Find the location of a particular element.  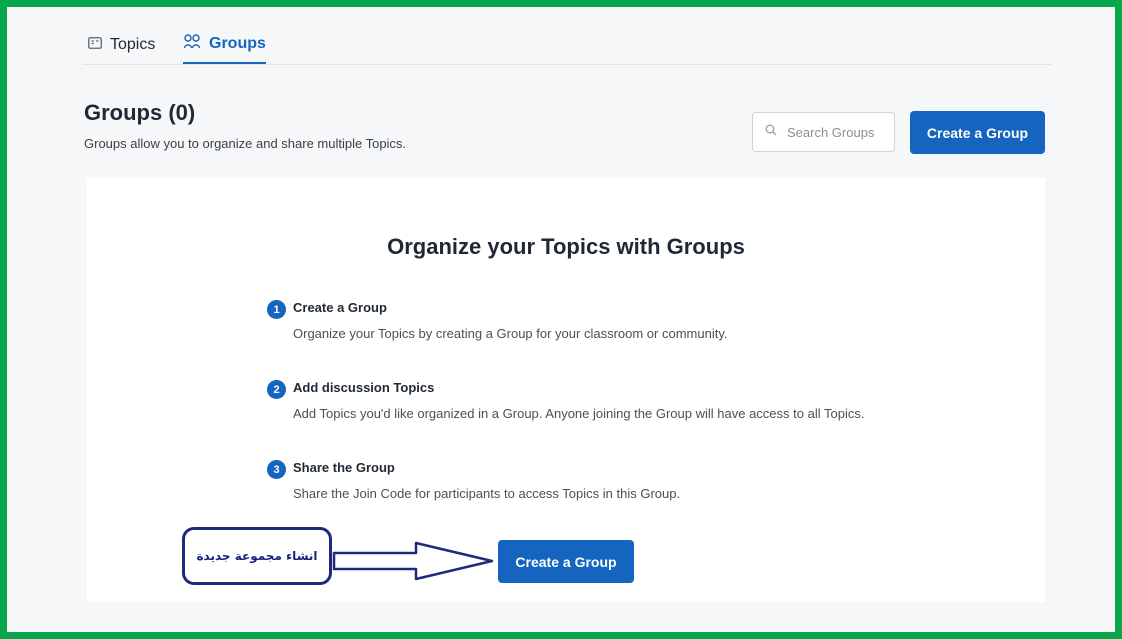

topics-icon is located at coordinates (95, 45).